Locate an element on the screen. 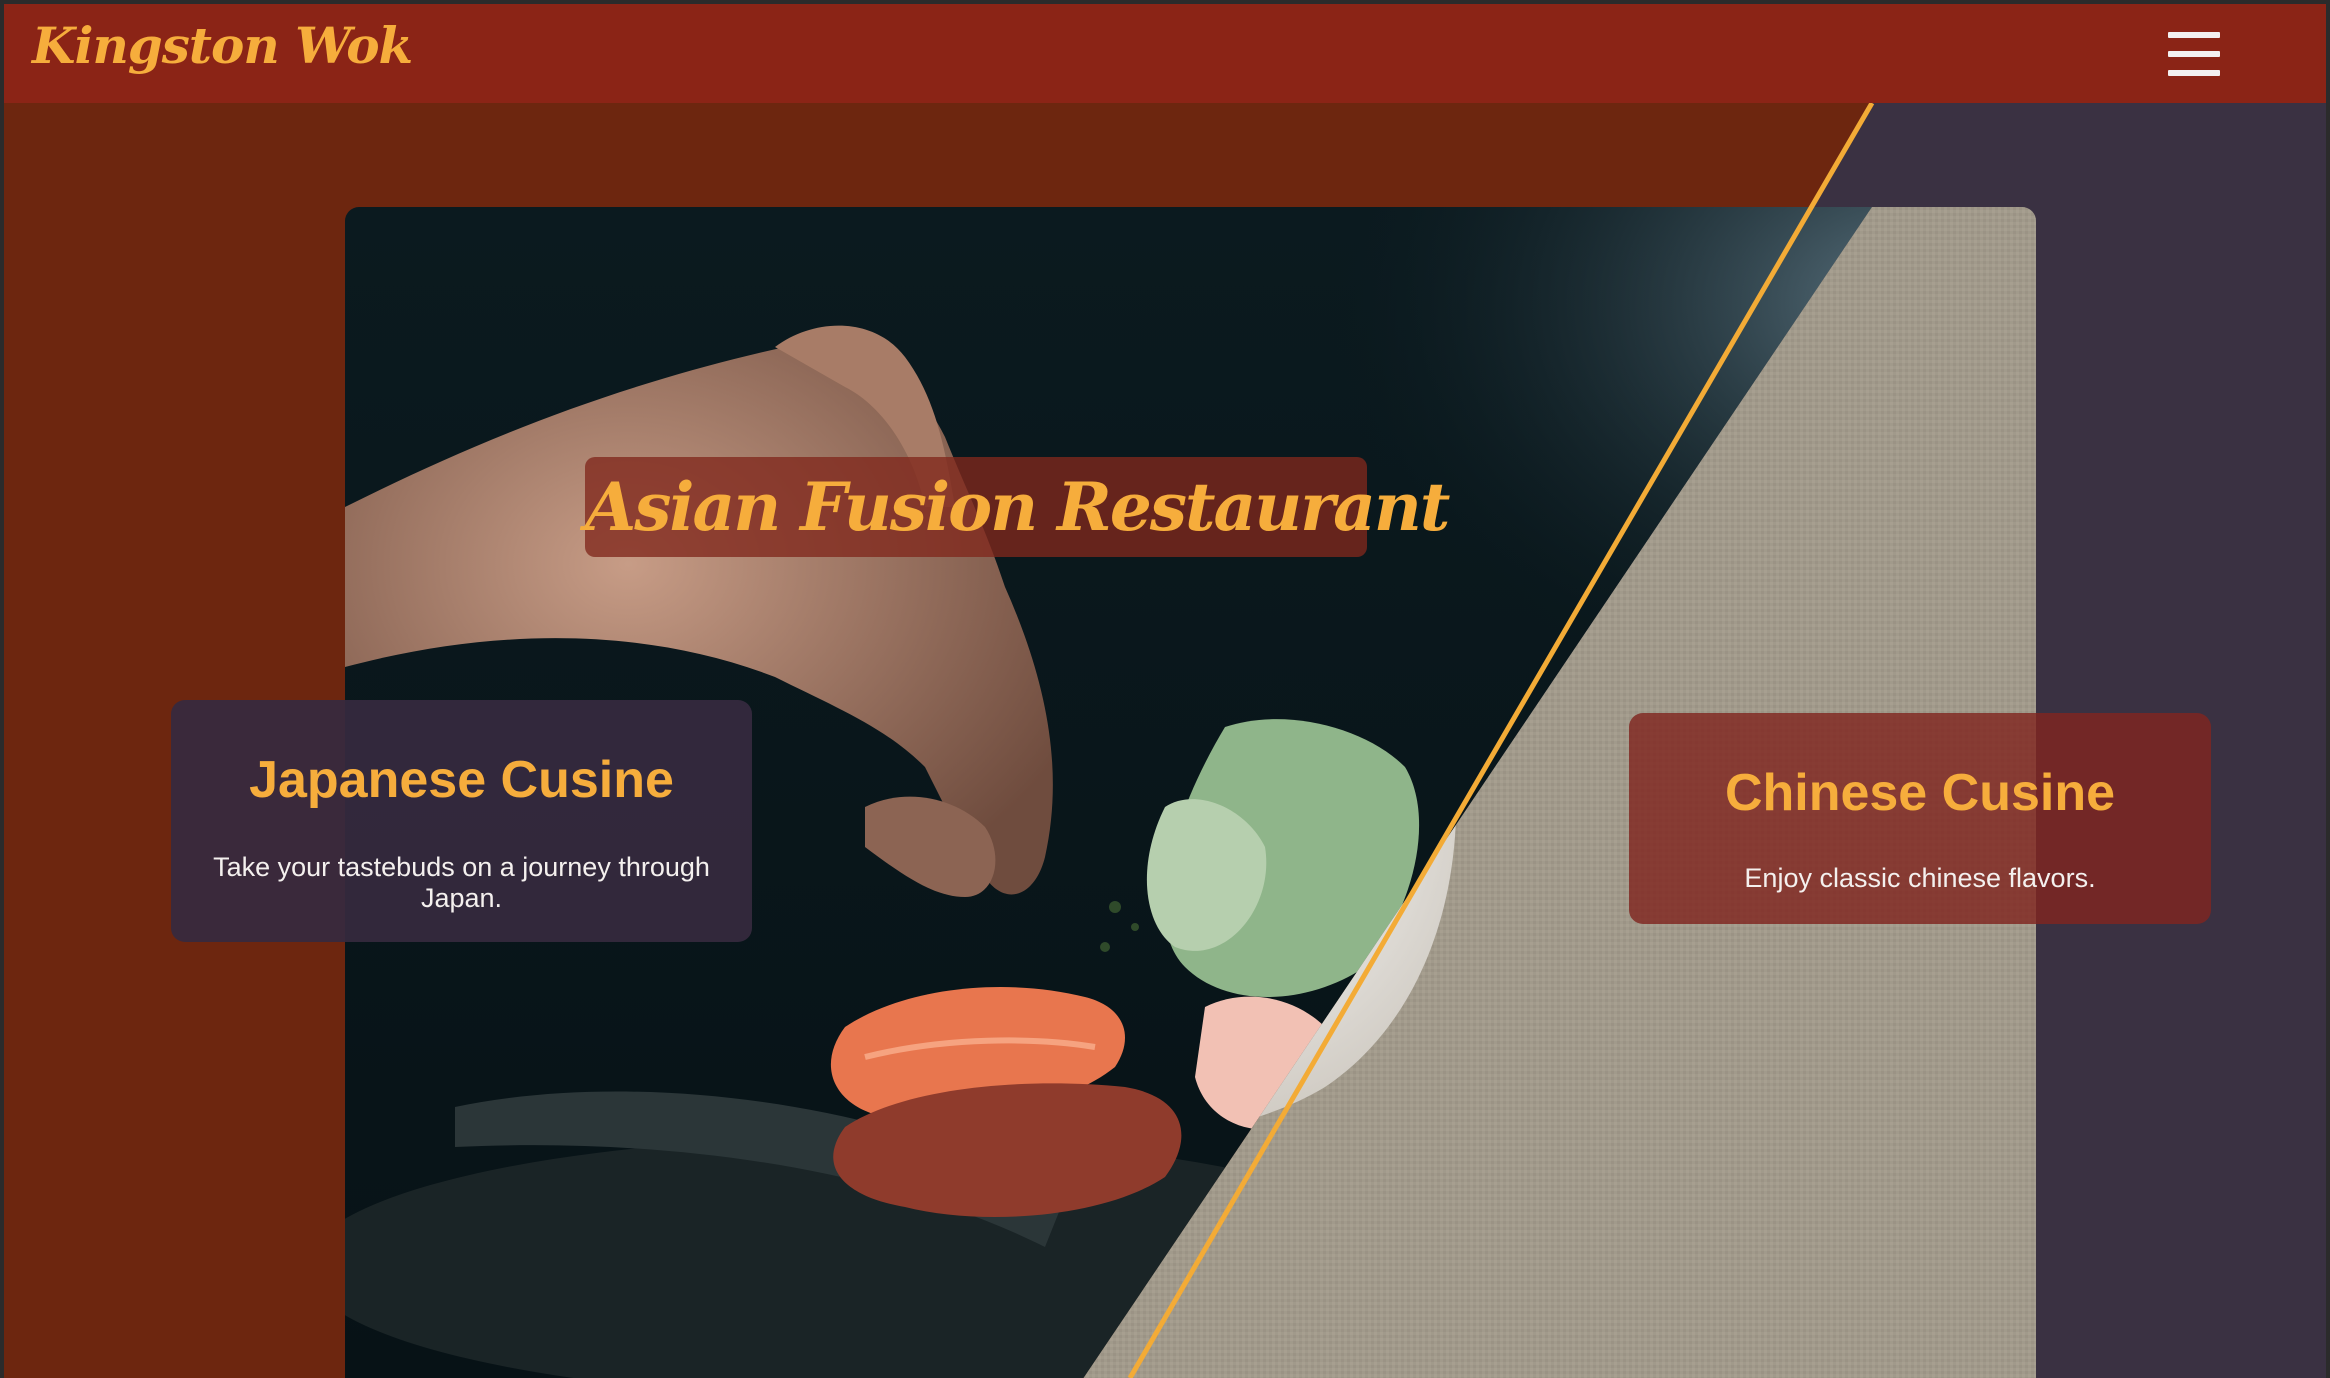 Image resolution: width=2330 pixels, height=1378 pixels. hamburger-bar-middle is located at coordinates (2194, 54).